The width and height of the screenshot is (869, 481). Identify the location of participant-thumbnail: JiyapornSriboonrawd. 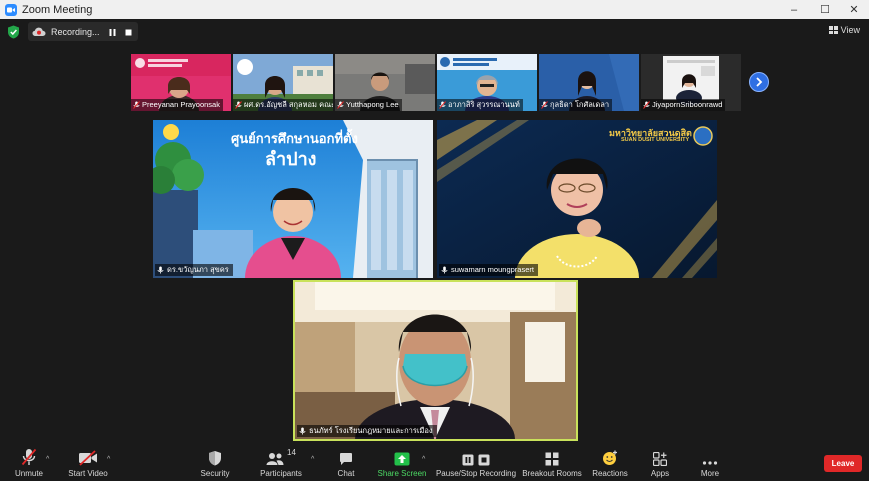
(691, 82).